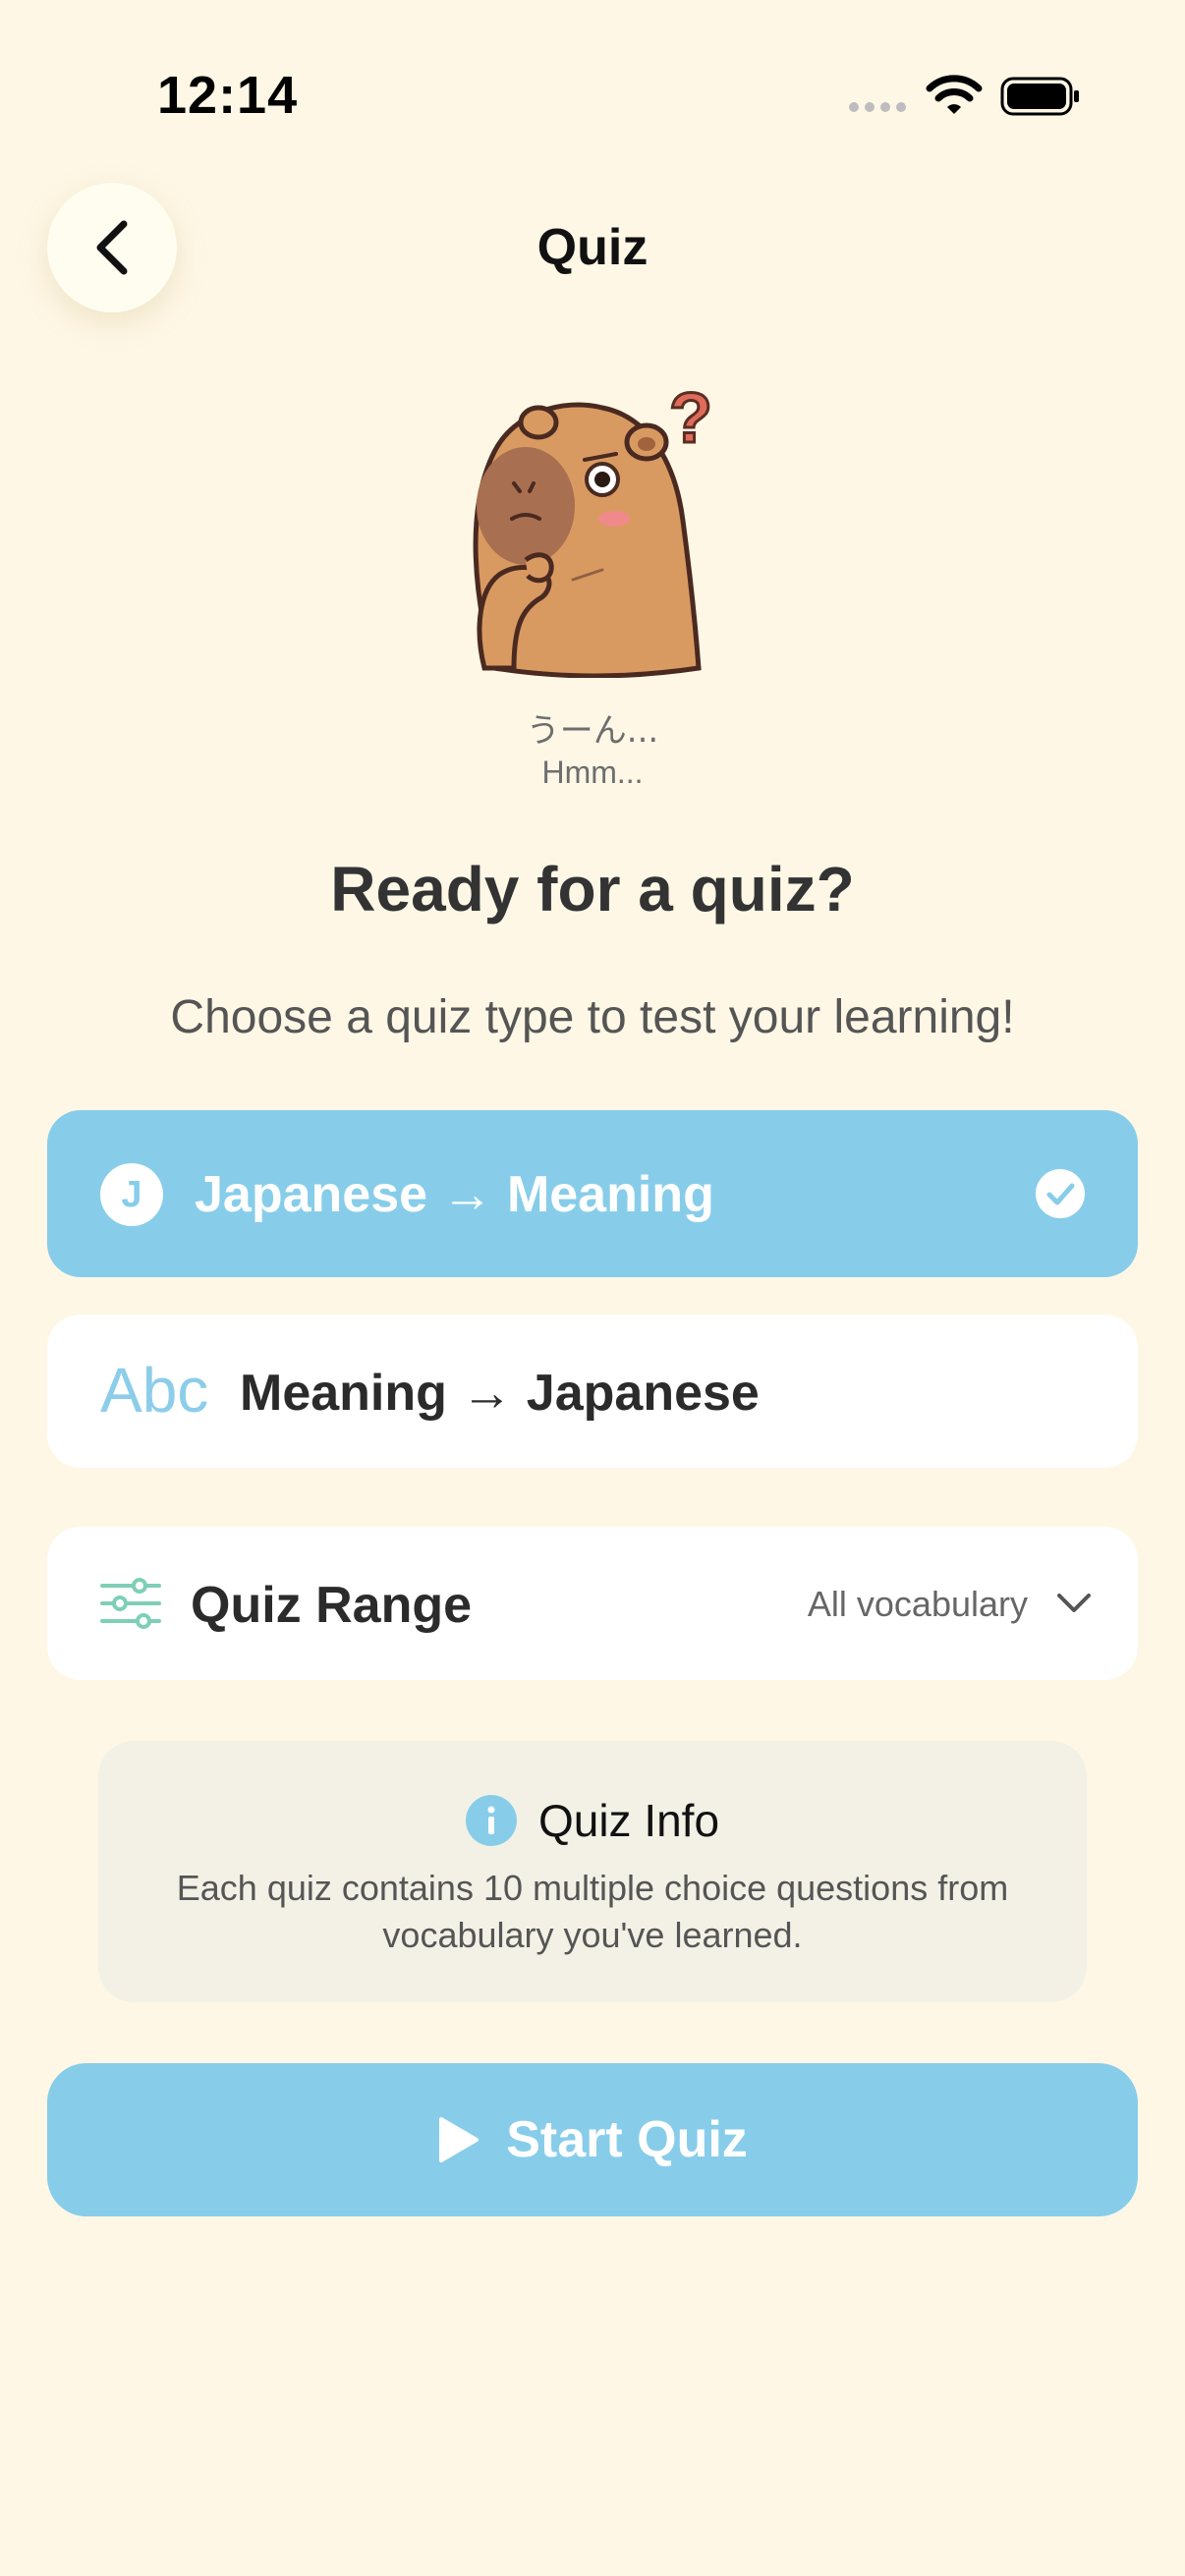  I want to click on battery-icon, so click(1040, 96).